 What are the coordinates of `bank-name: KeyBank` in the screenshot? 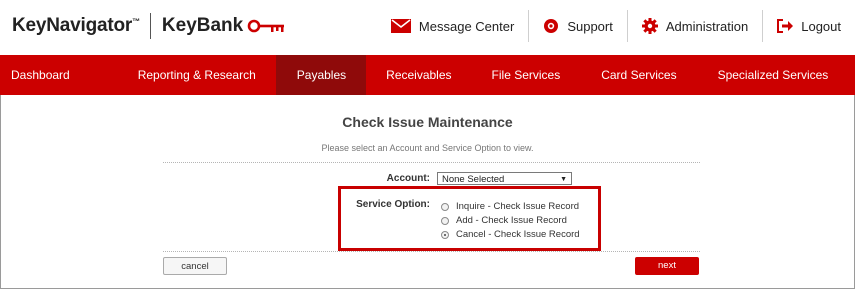 It's located at (202, 25).